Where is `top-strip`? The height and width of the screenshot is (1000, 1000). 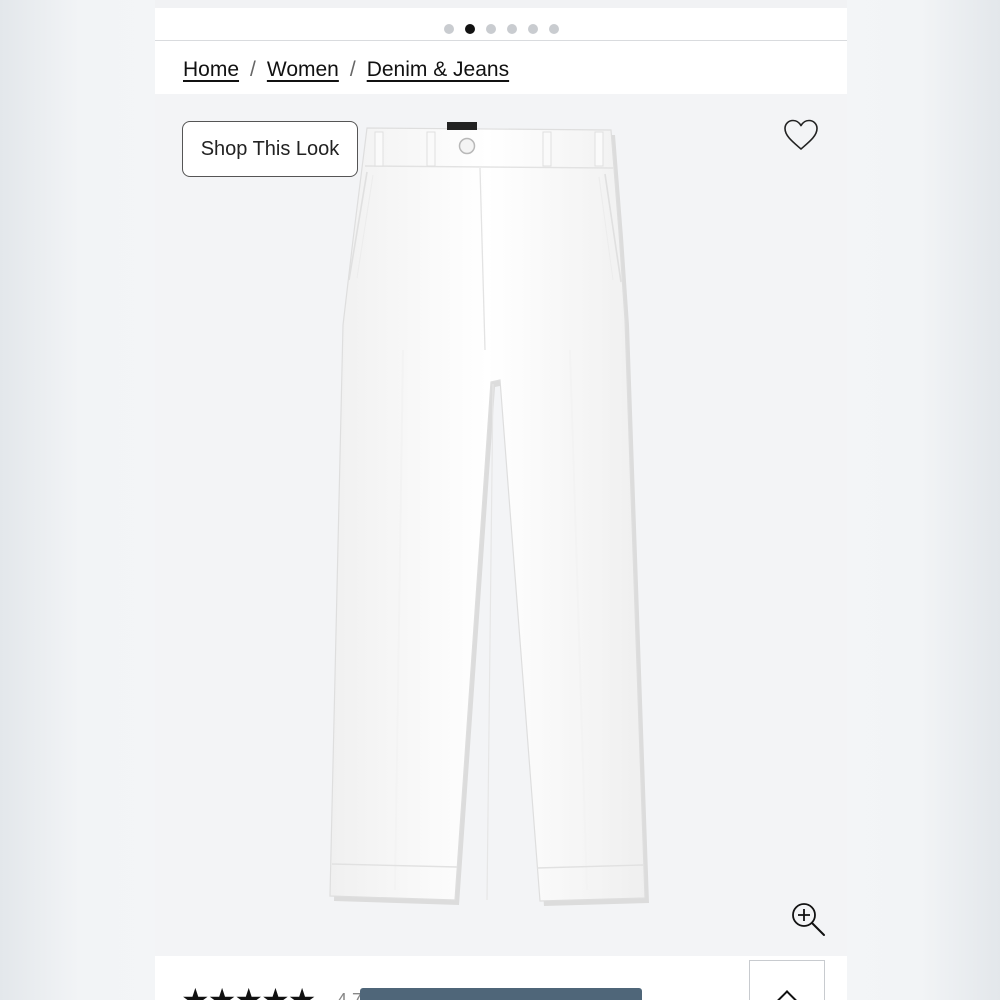
top-strip is located at coordinates (501, 4).